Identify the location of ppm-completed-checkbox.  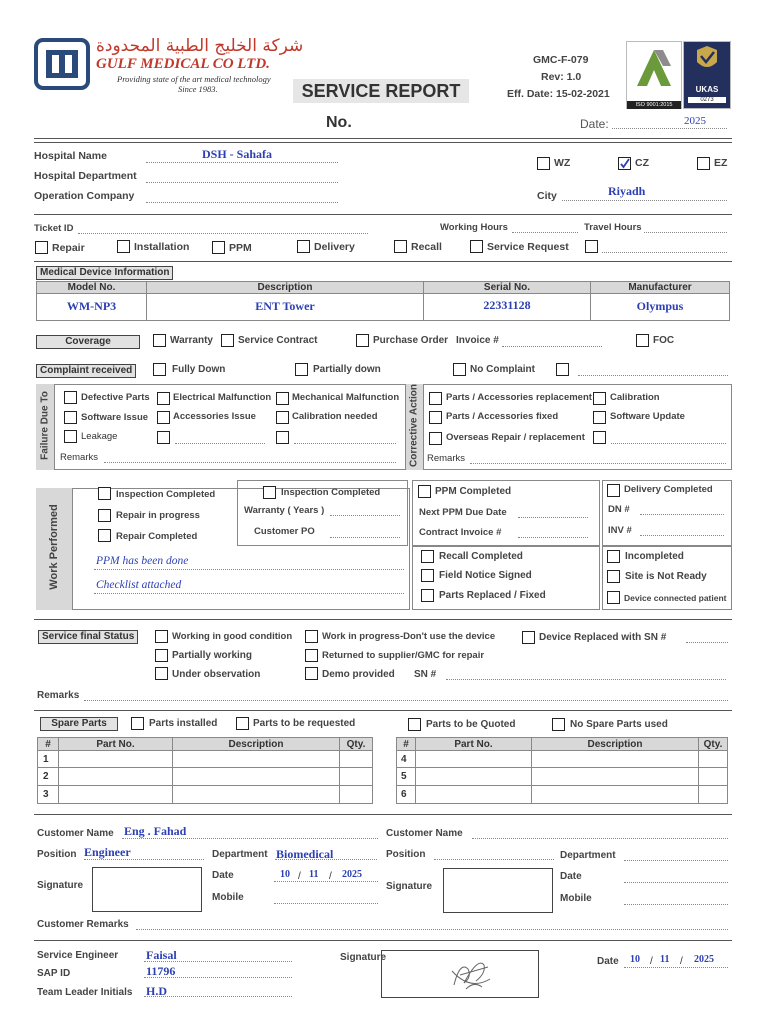
(424, 491).